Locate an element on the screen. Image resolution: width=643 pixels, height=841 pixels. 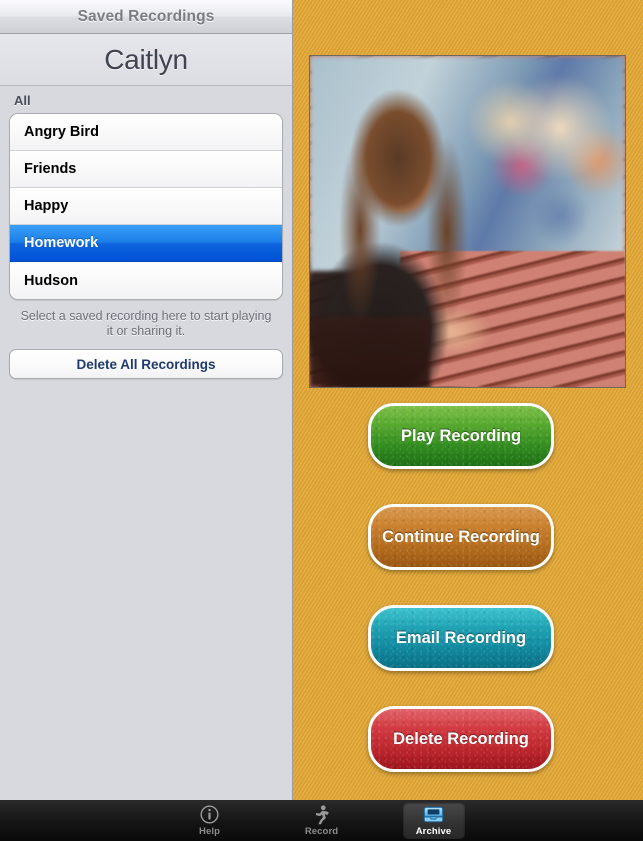
play-recording-button: Play Recording is located at coordinates (461, 436).